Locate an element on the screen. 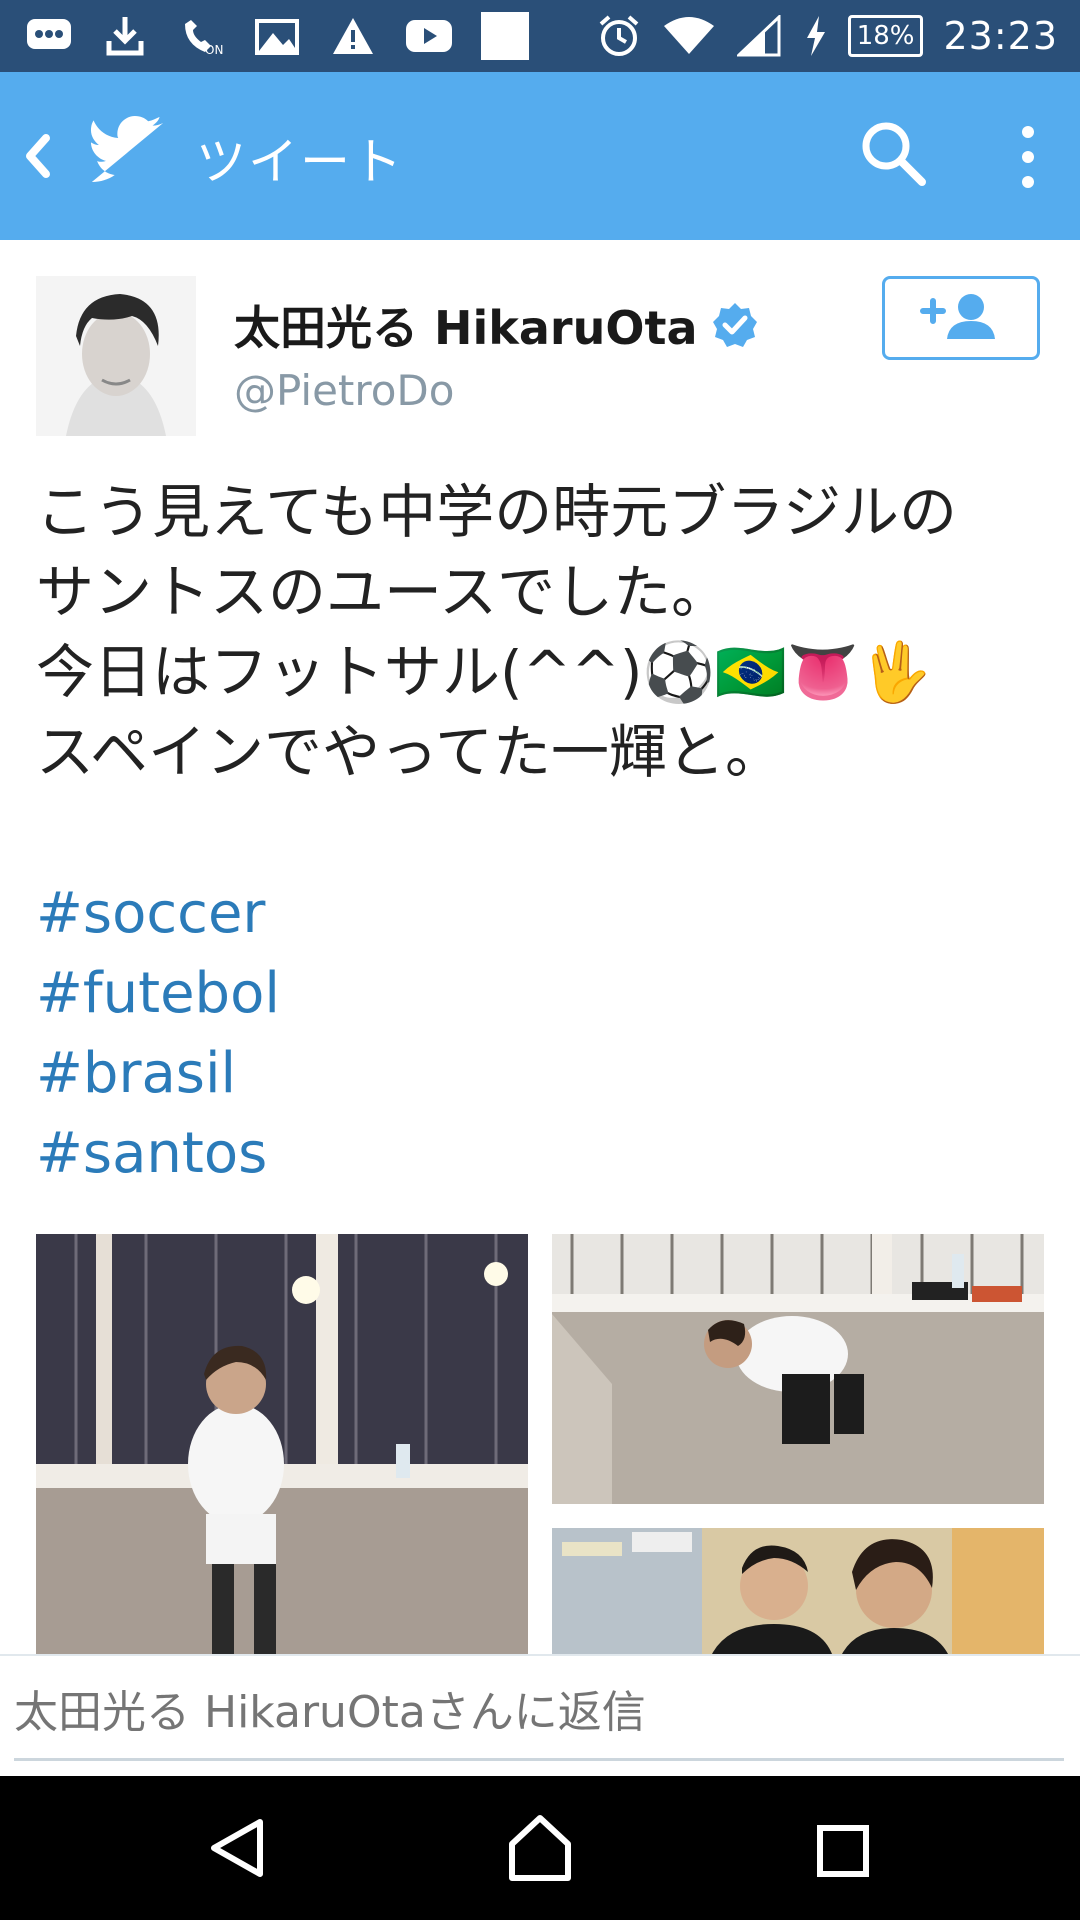 Image resolution: width=1080 pixels, height=1920 pixels. recents-icon is located at coordinates (840, 1848).